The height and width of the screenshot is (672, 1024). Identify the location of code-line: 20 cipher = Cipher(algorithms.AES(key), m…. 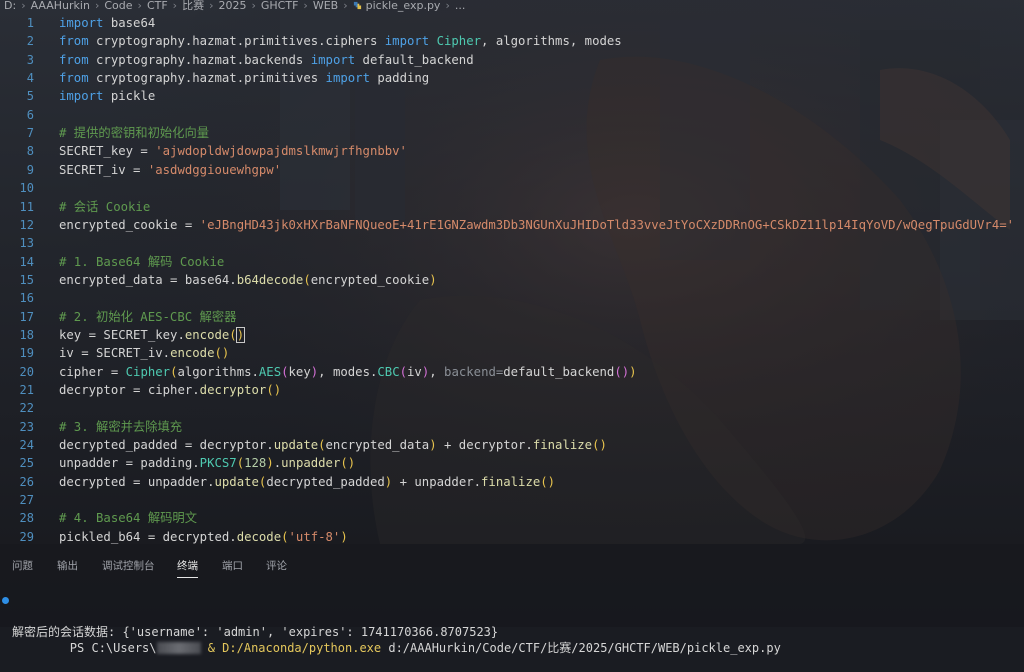
(512, 372).